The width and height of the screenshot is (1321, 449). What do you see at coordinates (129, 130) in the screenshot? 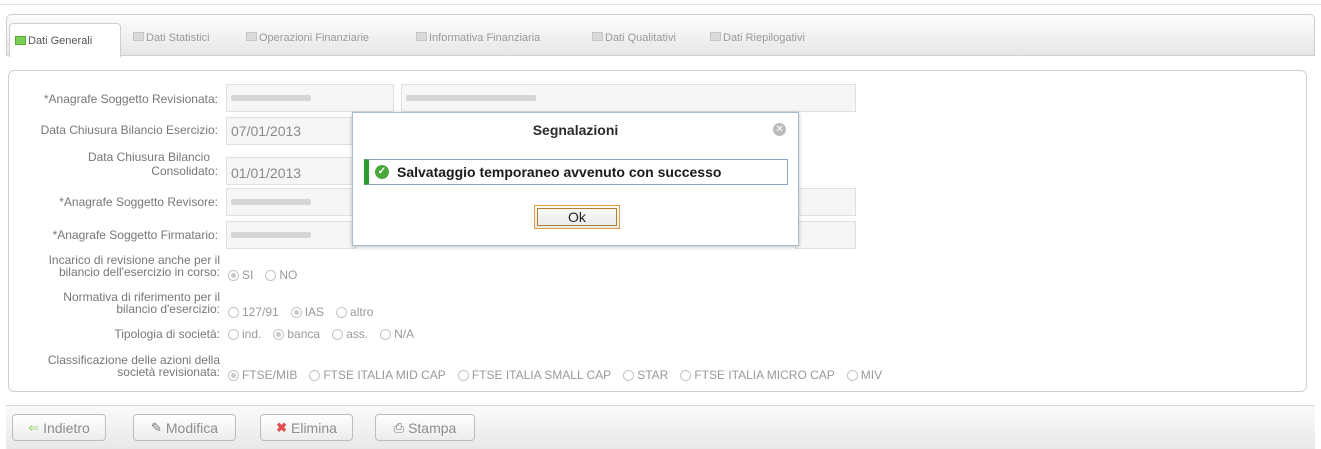
I see `data-chiusura-esercizio-label: Data Chiusura Bilancio Esercizio:` at bounding box center [129, 130].